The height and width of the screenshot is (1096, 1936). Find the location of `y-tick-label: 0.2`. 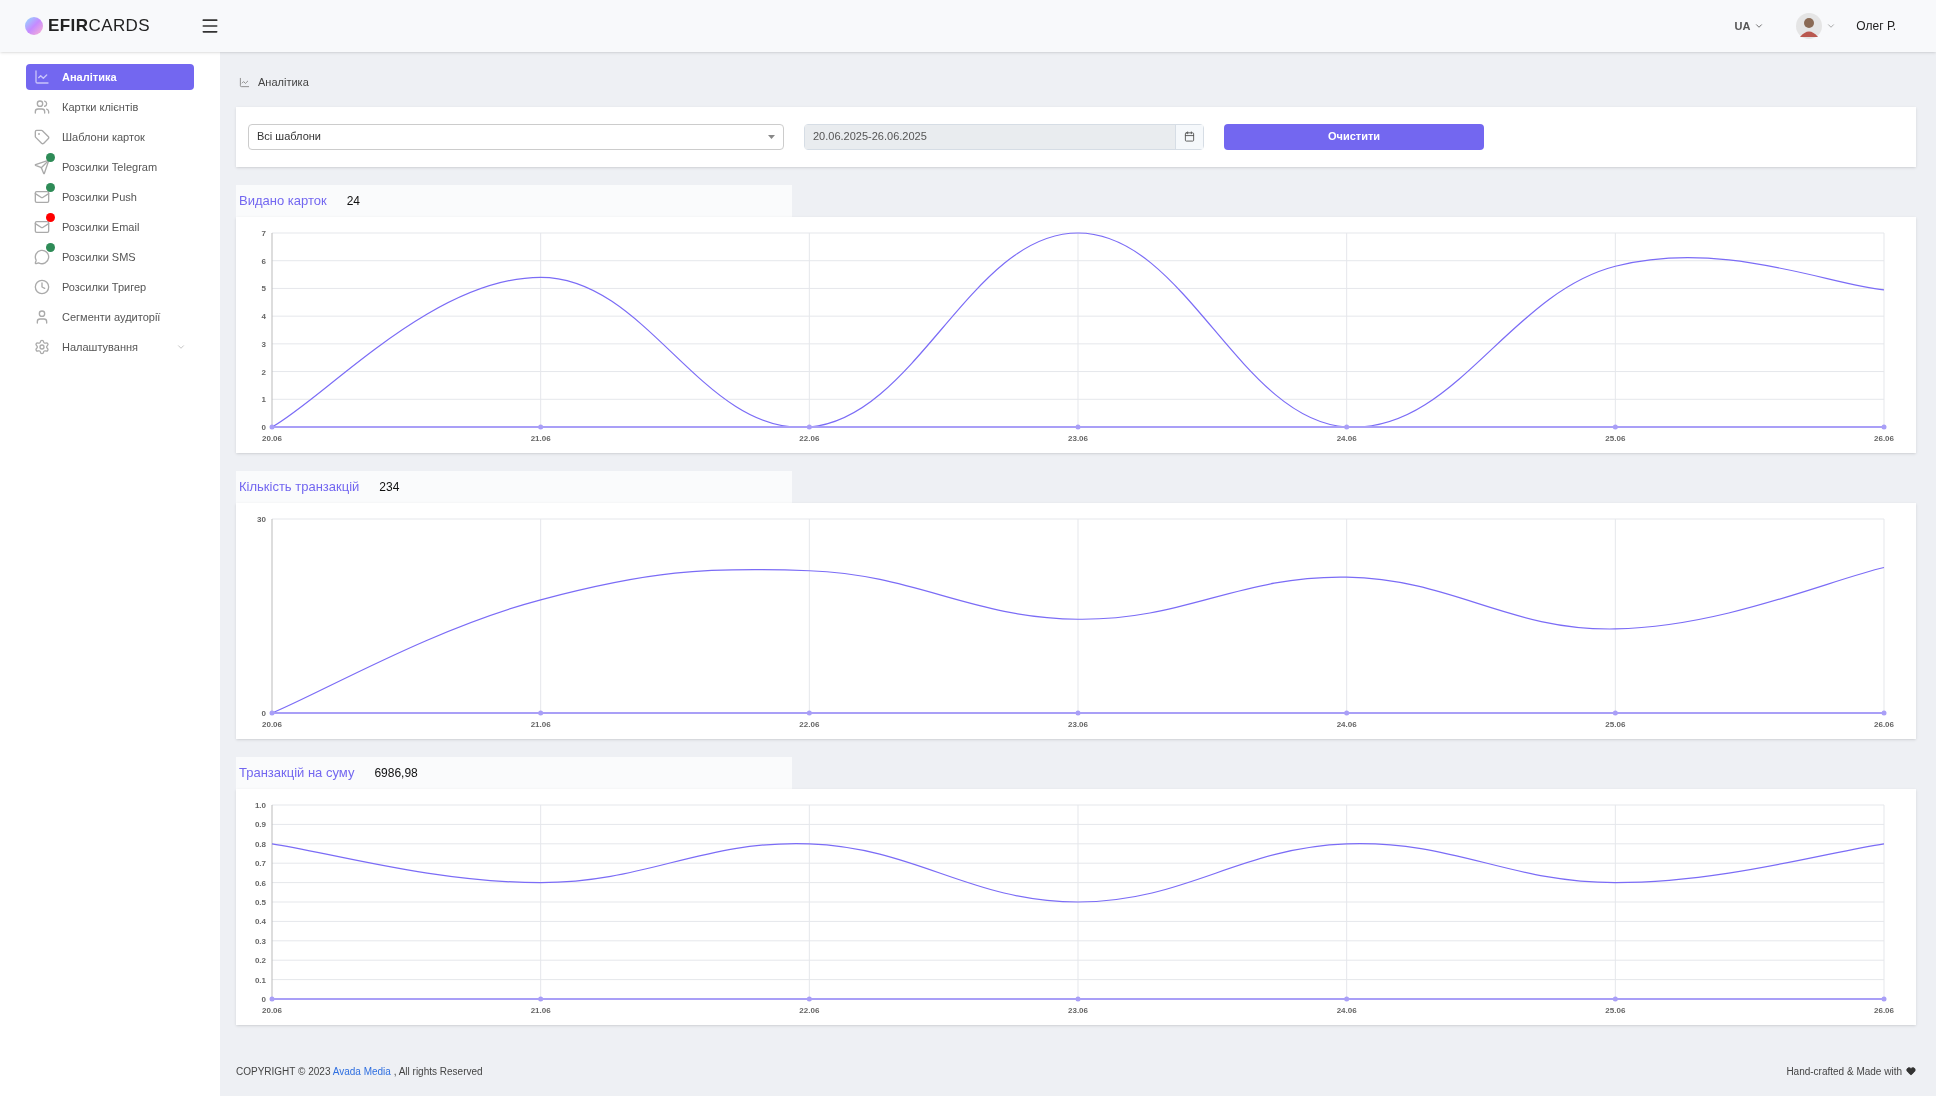

y-tick-label: 0.2 is located at coordinates (260, 960).